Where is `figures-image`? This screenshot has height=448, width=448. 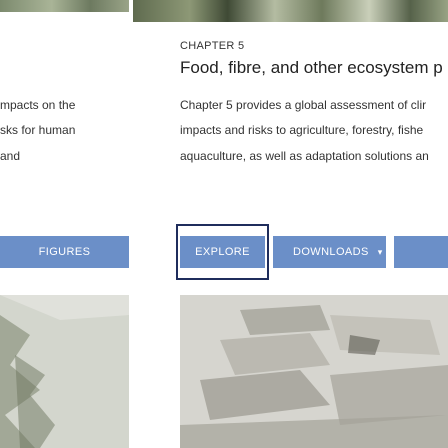 figures-image is located at coordinates (64, 371).